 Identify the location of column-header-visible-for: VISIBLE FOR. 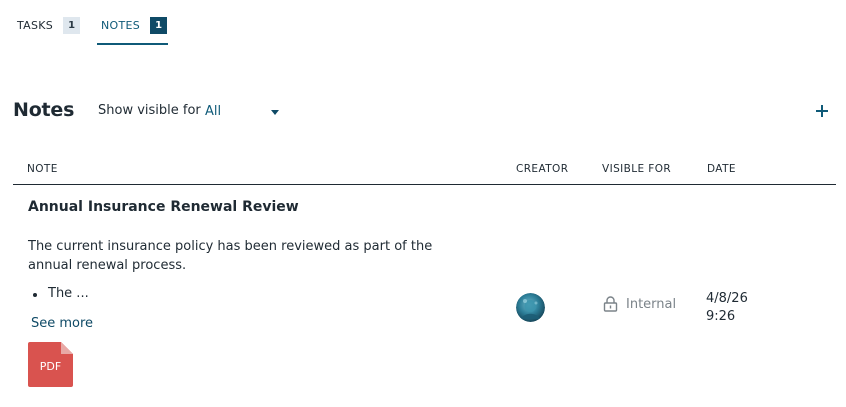
(637, 169).